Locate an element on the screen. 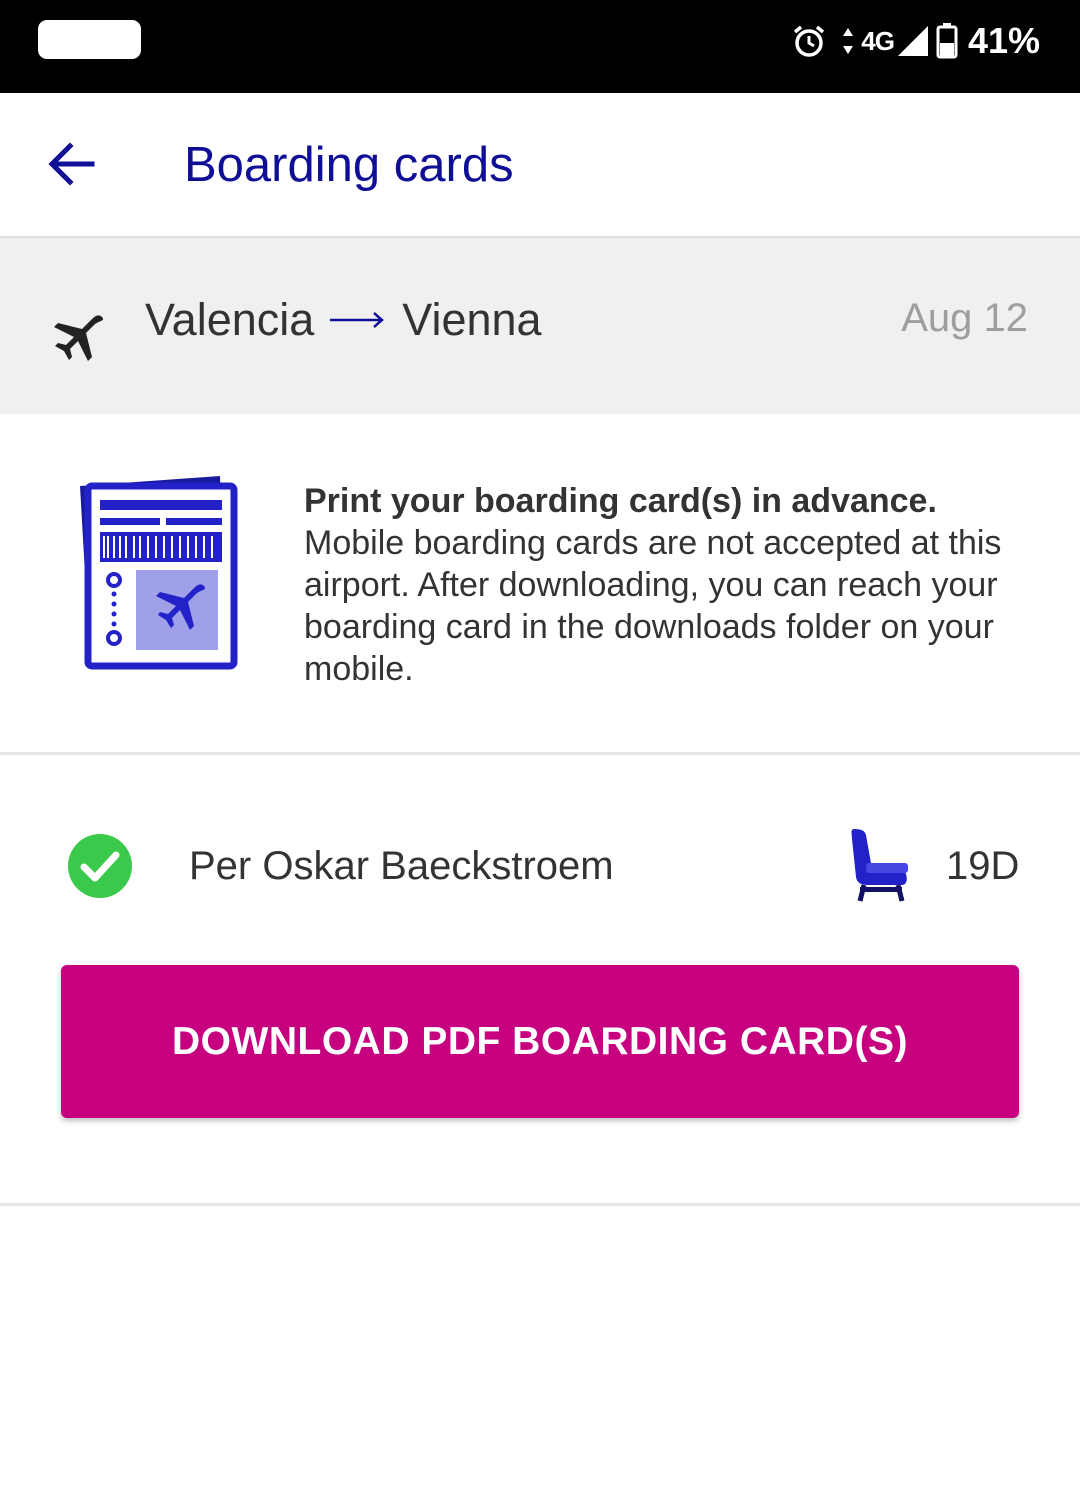 The width and height of the screenshot is (1080, 1500). download-pdf-button: DOWNLOAD PDF BOARDING CARD(S) is located at coordinates (540, 1041).